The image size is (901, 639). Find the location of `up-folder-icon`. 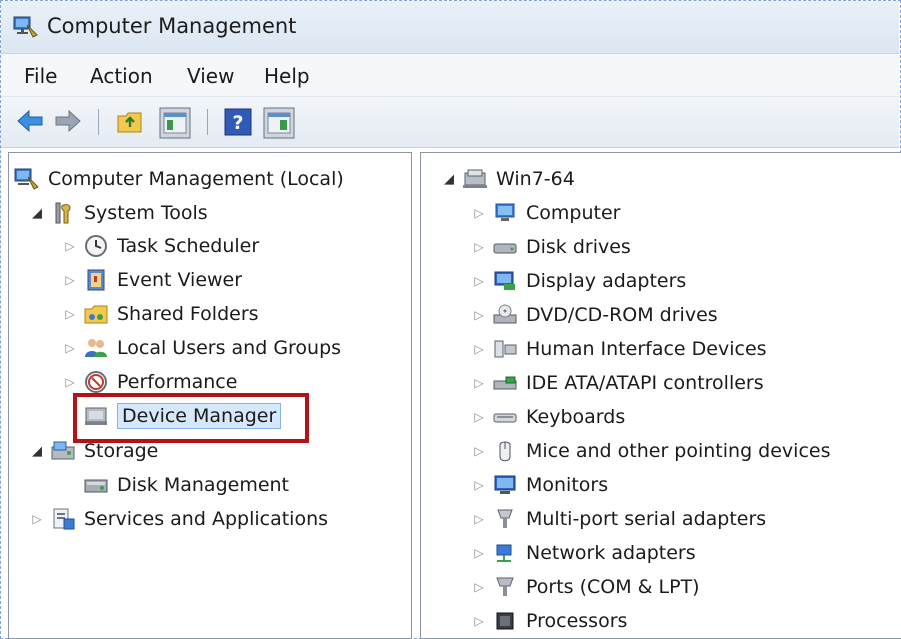

up-folder-icon is located at coordinates (130, 122).